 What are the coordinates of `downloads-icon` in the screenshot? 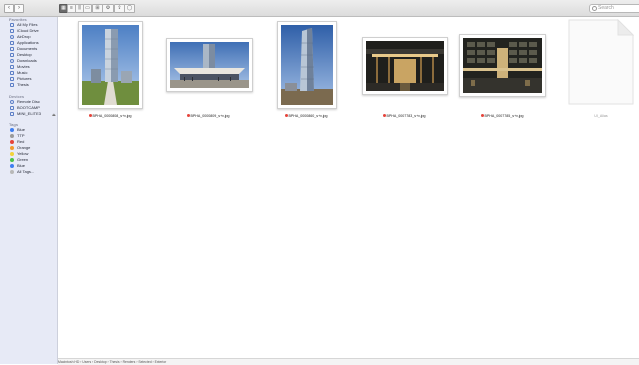 It's located at (12, 61).